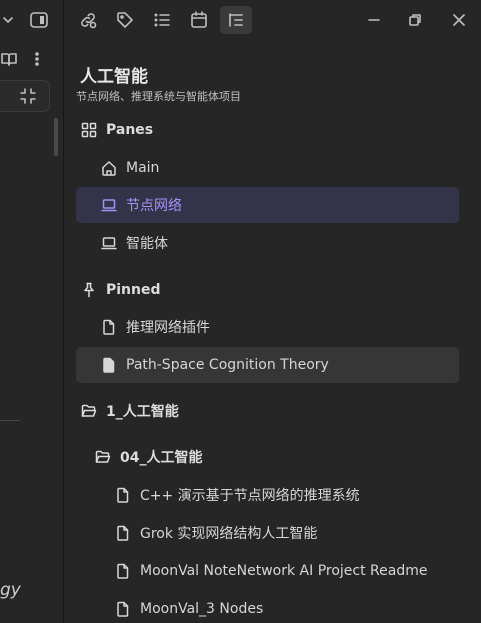 This screenshot has height=623, width=481. What do you see at coordinates (9, 59) in the screenshot?
I see `book-open-icon` at bounding box center [9, 59].